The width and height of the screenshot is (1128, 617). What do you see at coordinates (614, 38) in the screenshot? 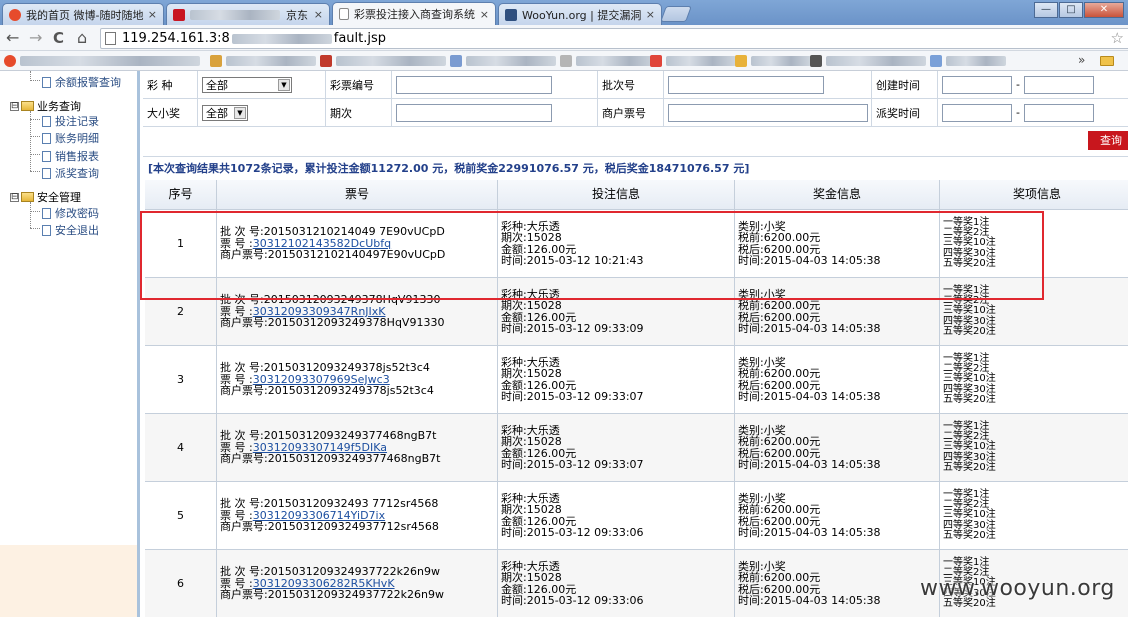
I see `address-bar: 119.254.161.3:8 fault.jsp` at bounding box center [614, 38].